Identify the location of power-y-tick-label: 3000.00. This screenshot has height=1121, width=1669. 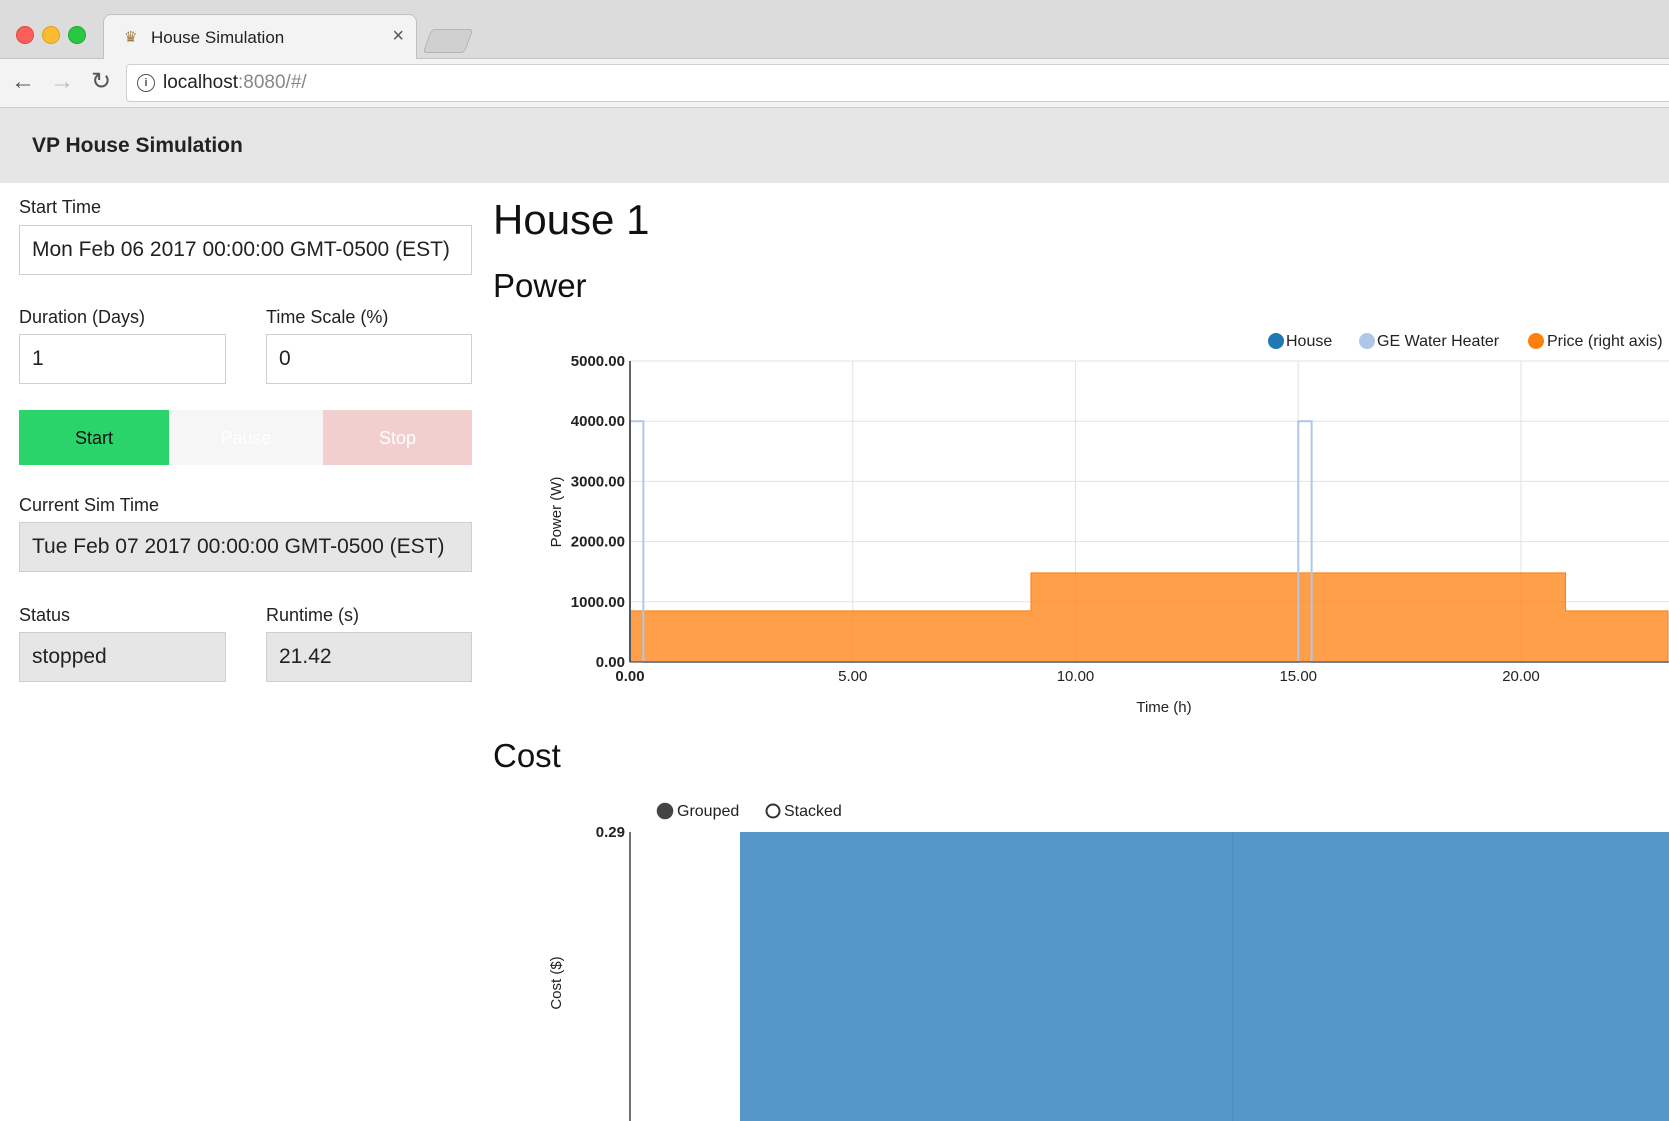
(598, 481).